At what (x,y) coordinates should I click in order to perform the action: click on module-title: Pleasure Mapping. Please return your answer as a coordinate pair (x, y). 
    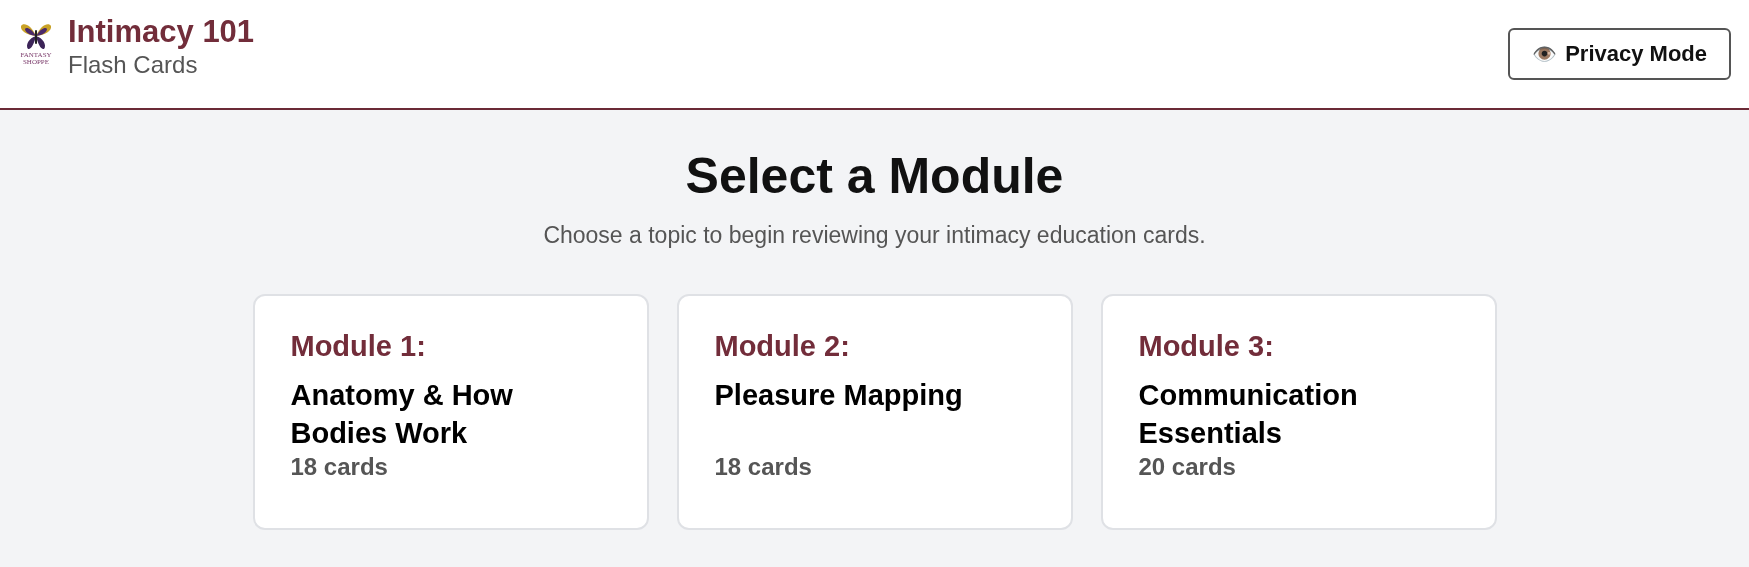
    Looking at the image, I should click on (838, 395).